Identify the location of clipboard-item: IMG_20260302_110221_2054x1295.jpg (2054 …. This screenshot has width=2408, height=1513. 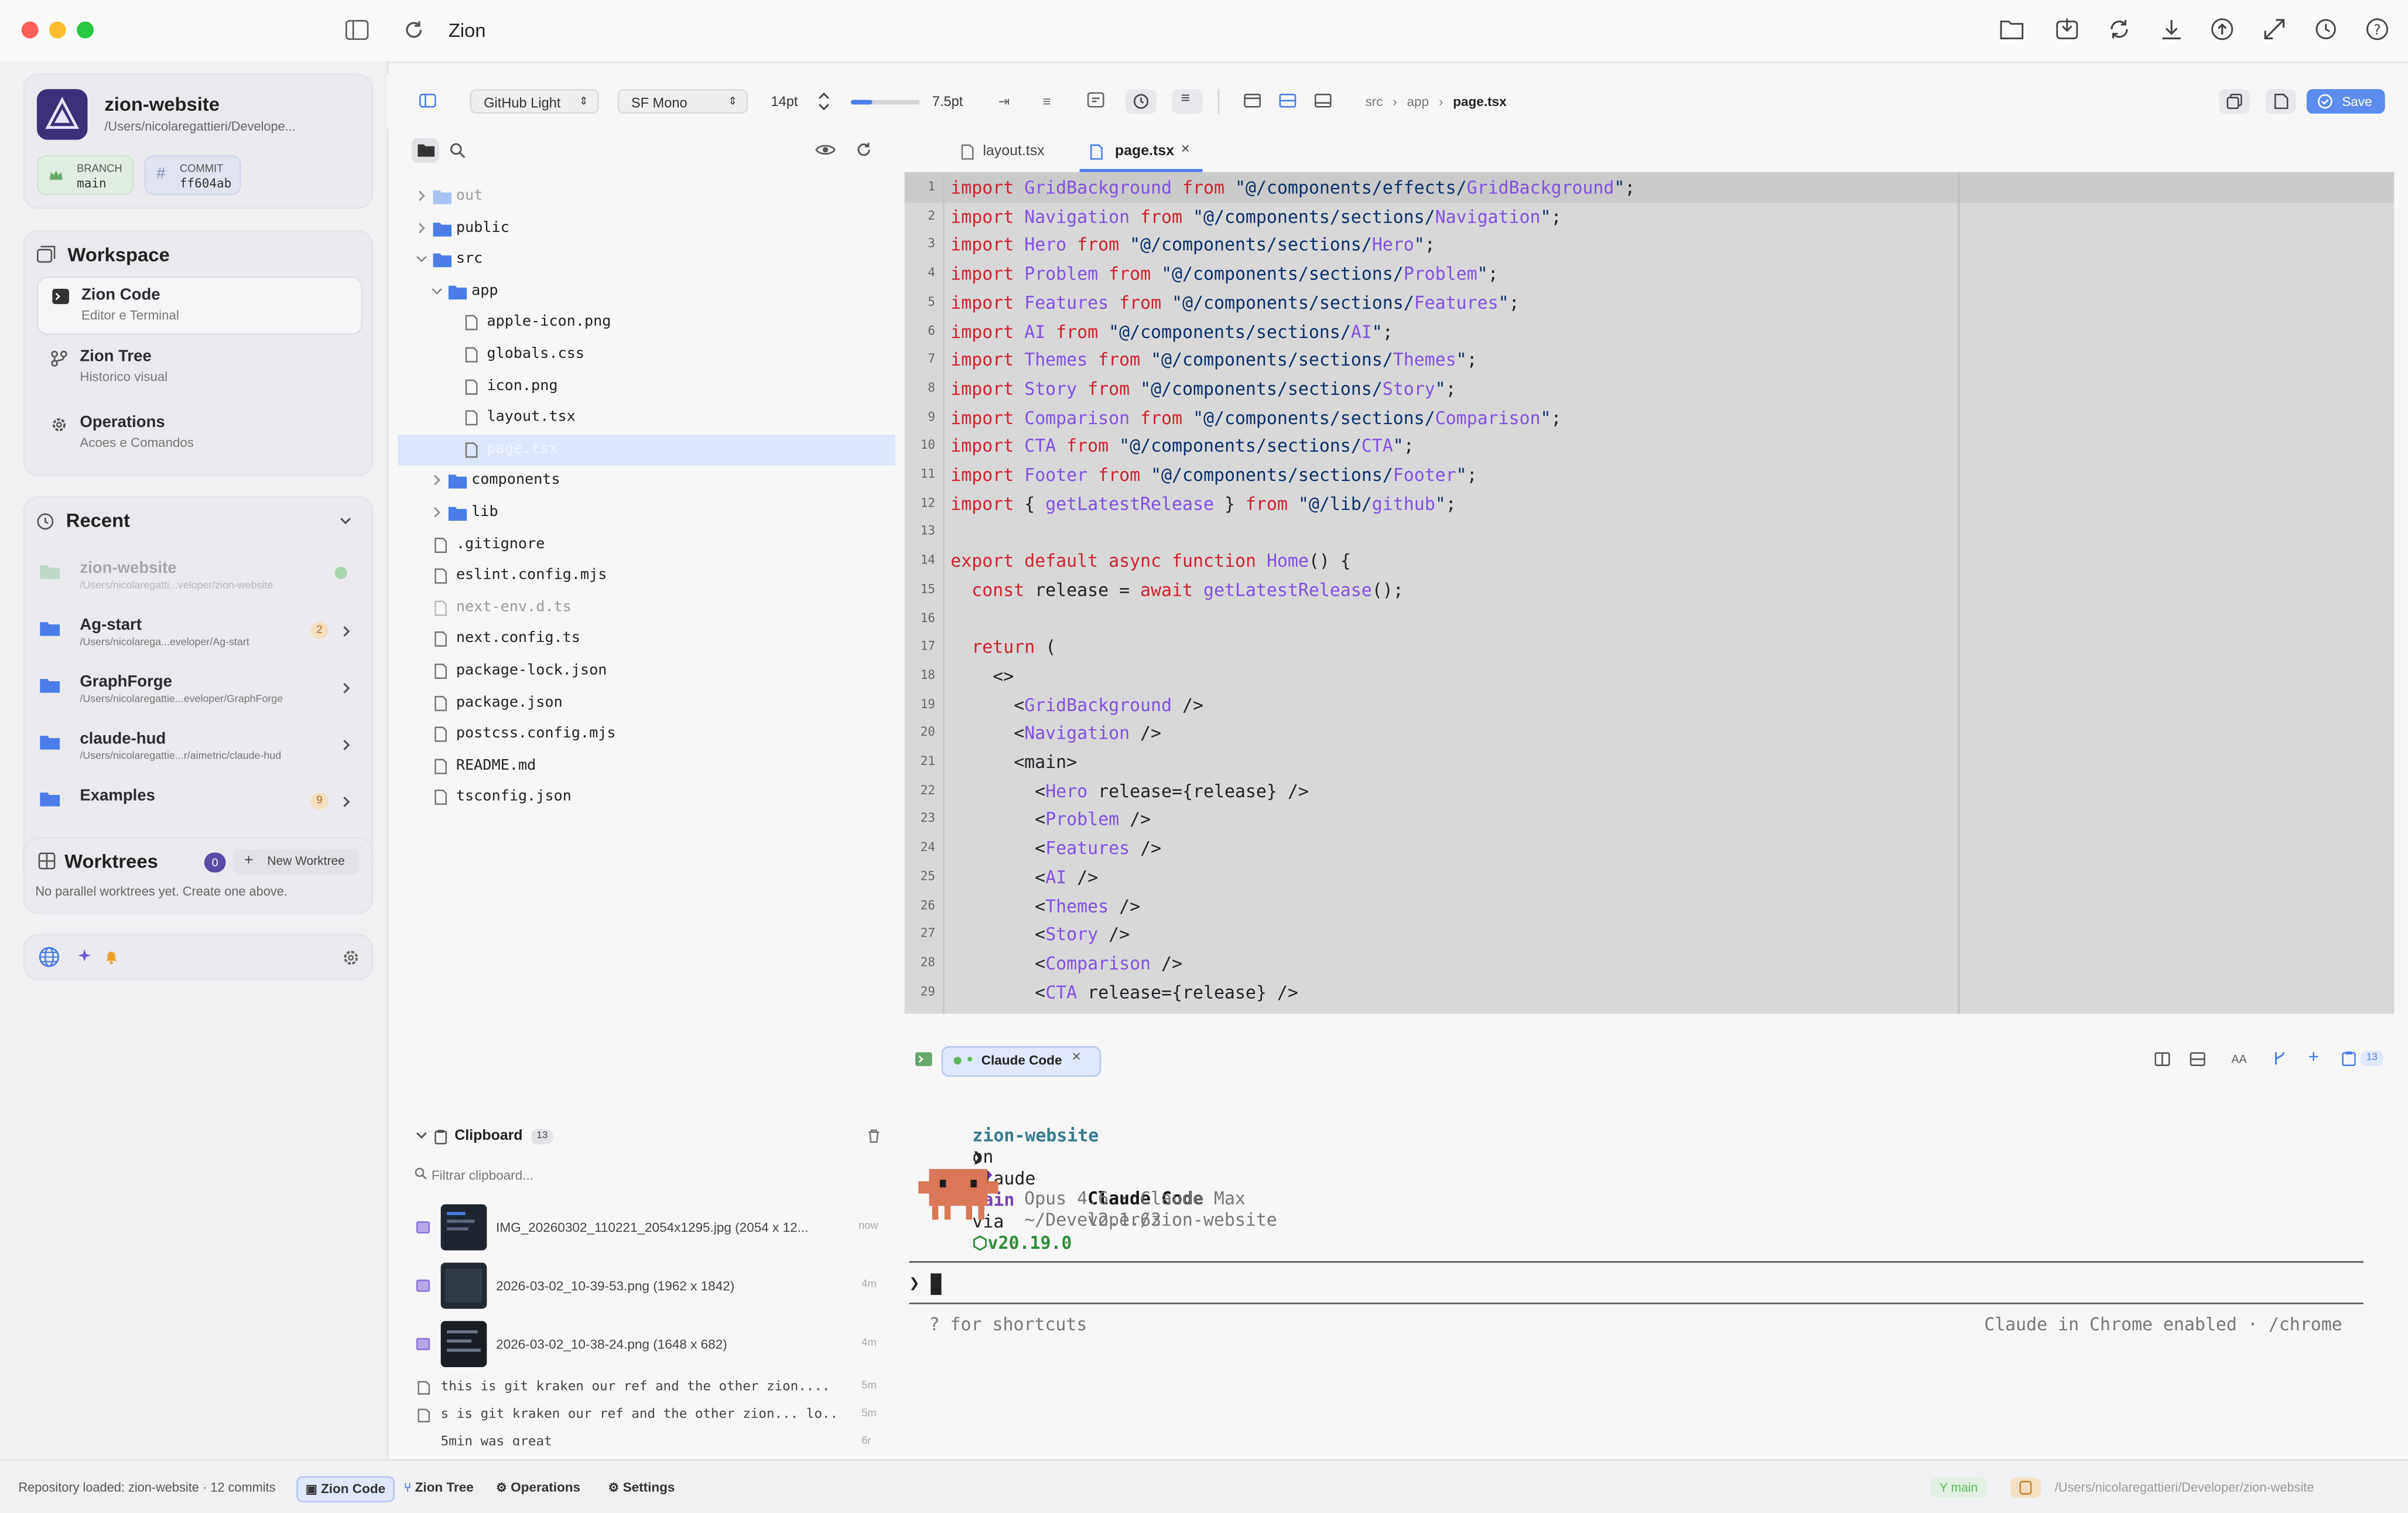
(734, 1227).